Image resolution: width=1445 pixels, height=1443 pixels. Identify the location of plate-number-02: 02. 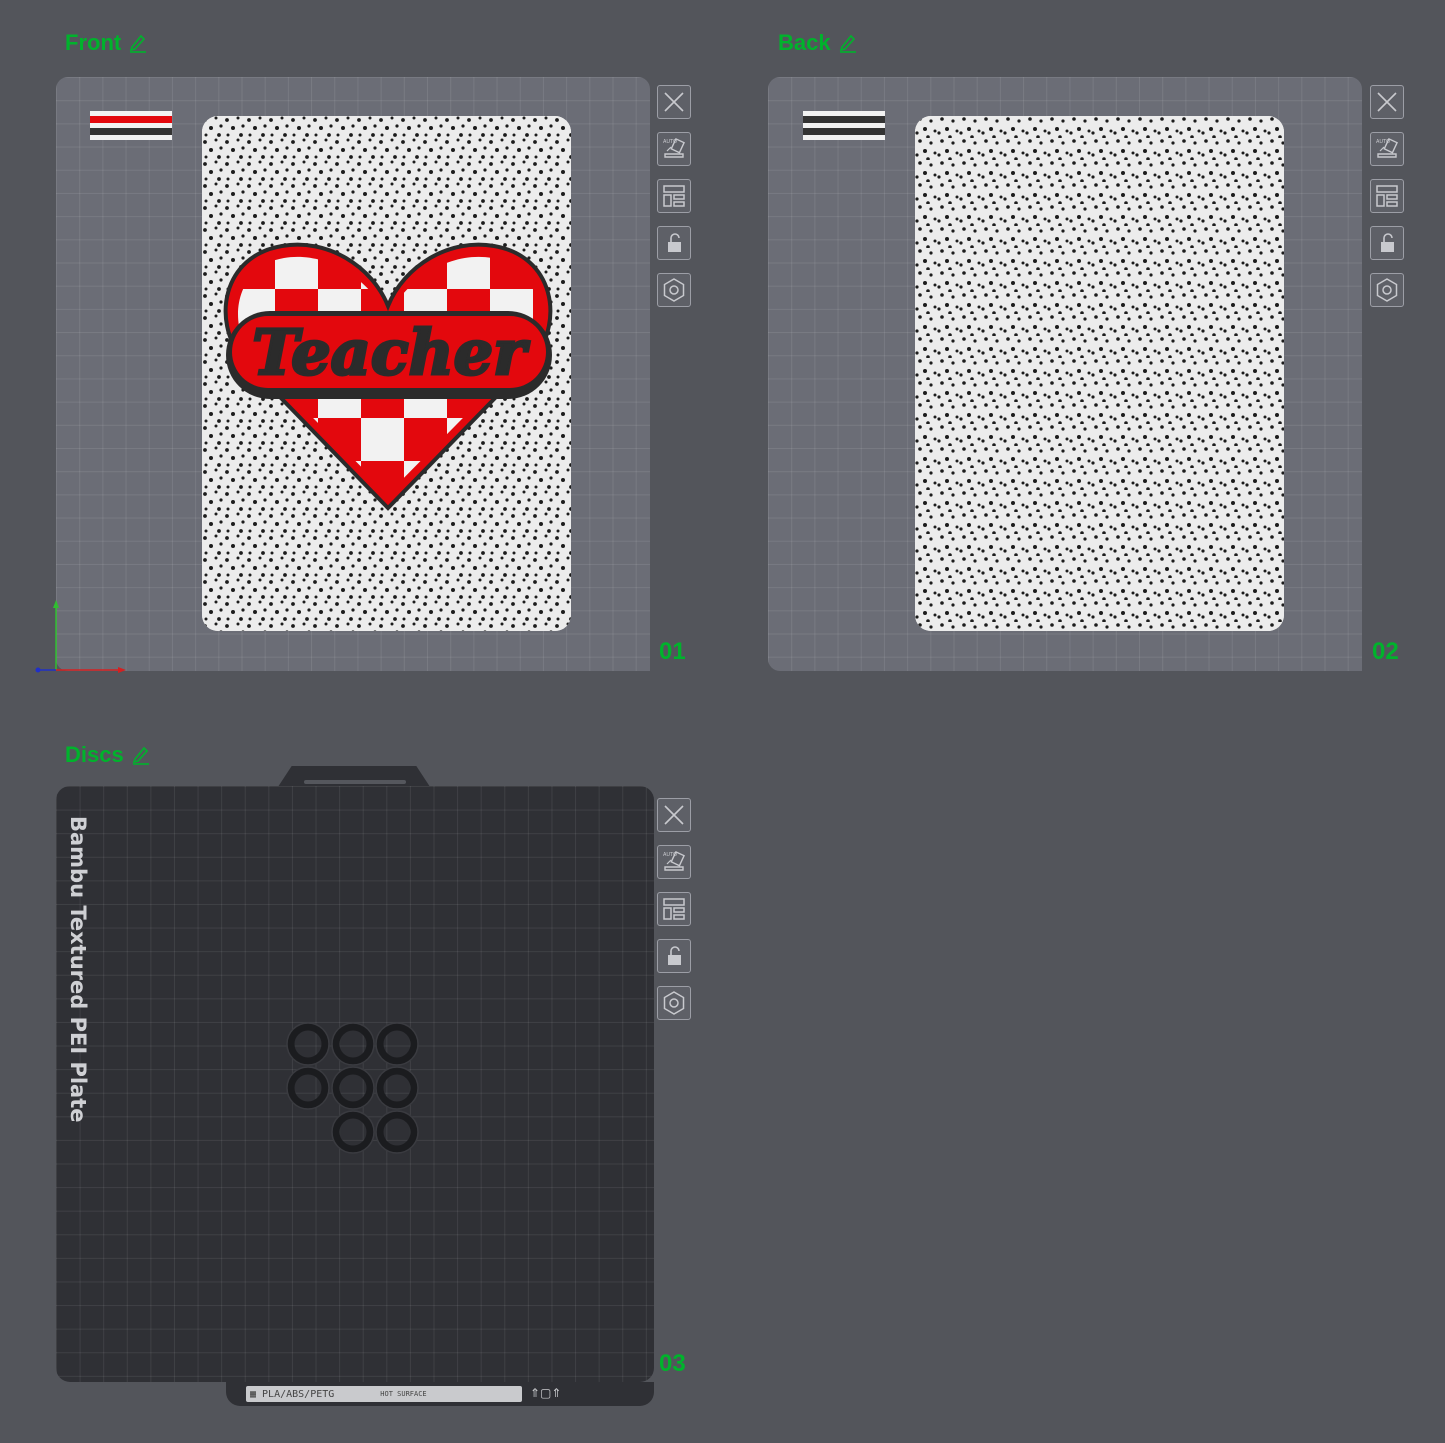
(1385, 651).